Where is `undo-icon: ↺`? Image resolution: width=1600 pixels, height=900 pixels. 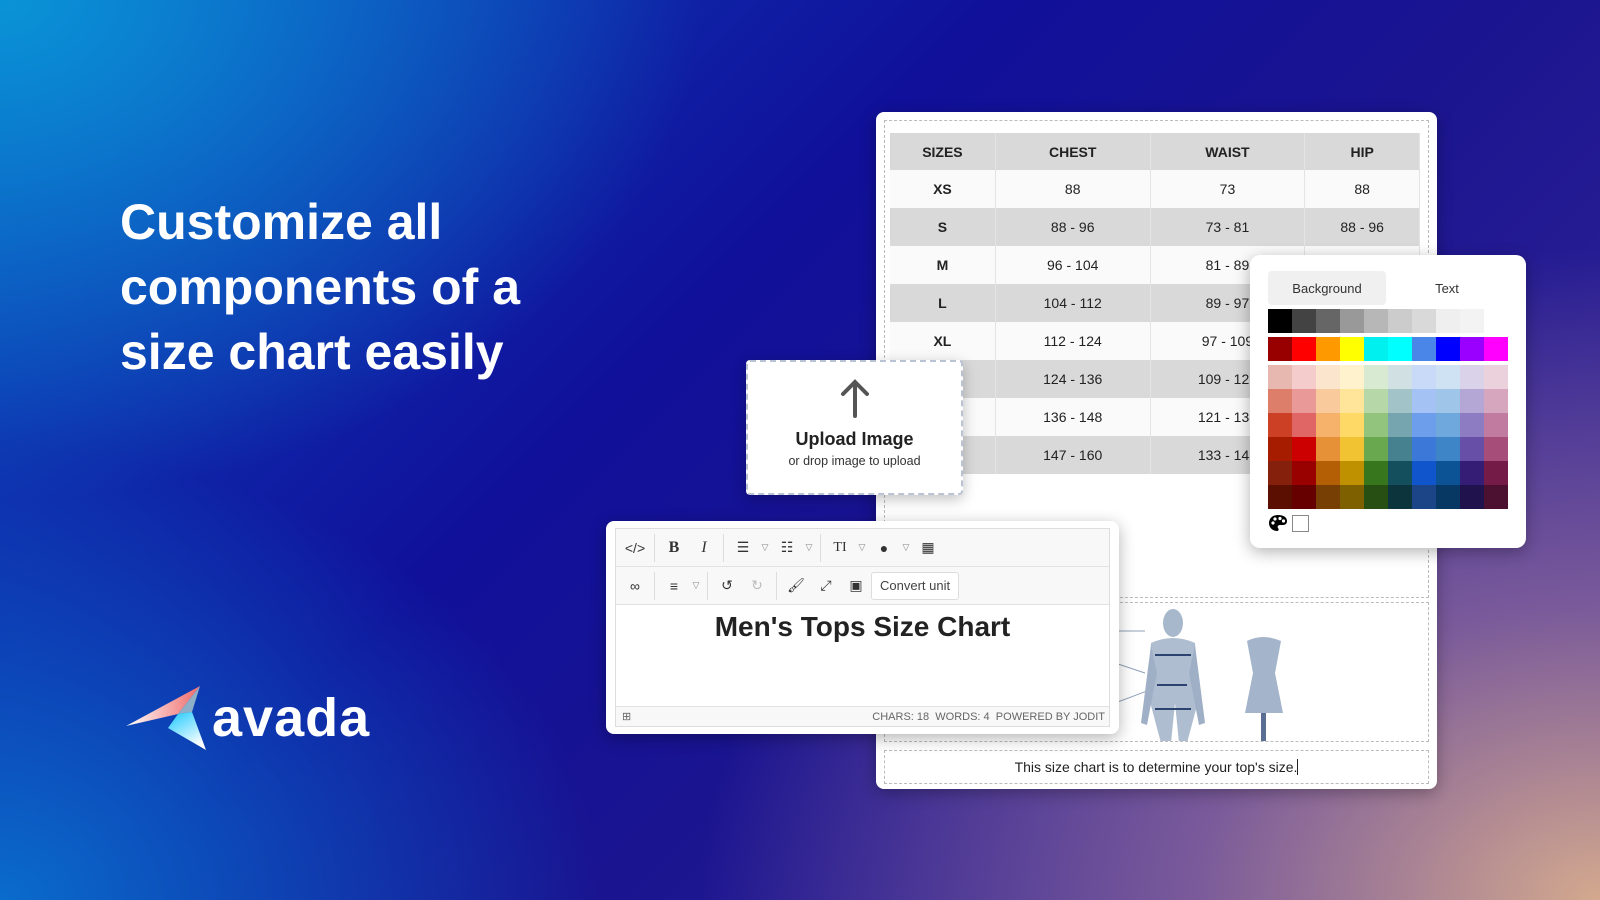 undo-icon: ↺ is located at coordinates (727, 586).